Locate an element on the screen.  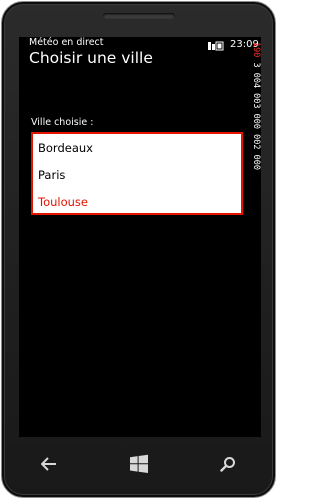
list-item-paris: Paris is located at coordinates (51, 175).